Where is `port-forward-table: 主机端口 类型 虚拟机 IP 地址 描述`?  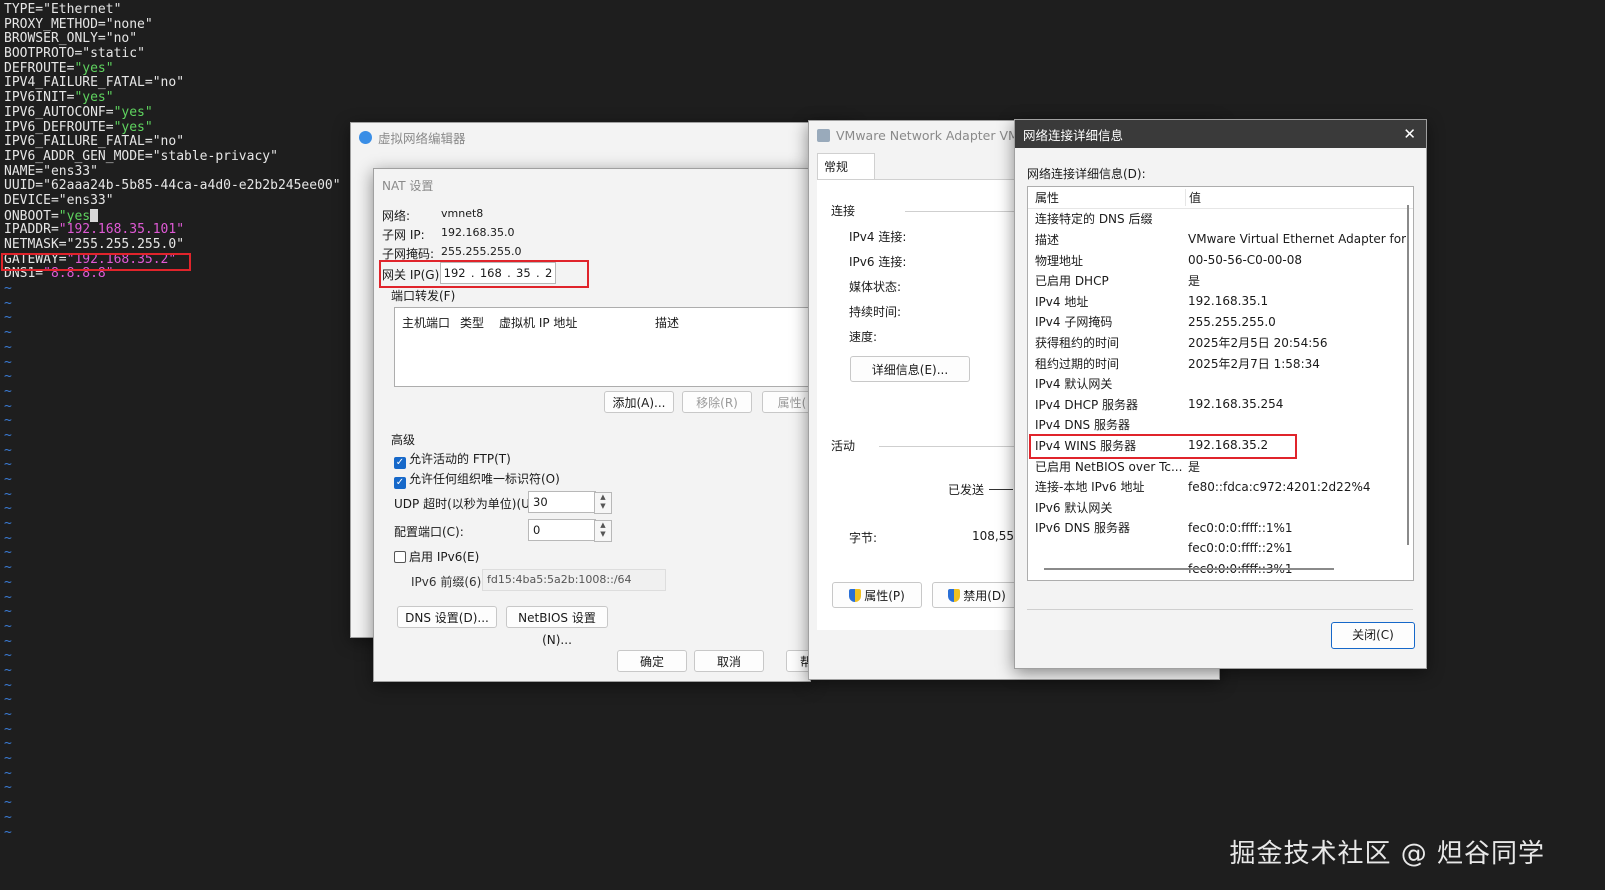 port-forward-table: 主机端口 类型 虚拟机 IP 地址 描述 is located at coordinates (602, 347).